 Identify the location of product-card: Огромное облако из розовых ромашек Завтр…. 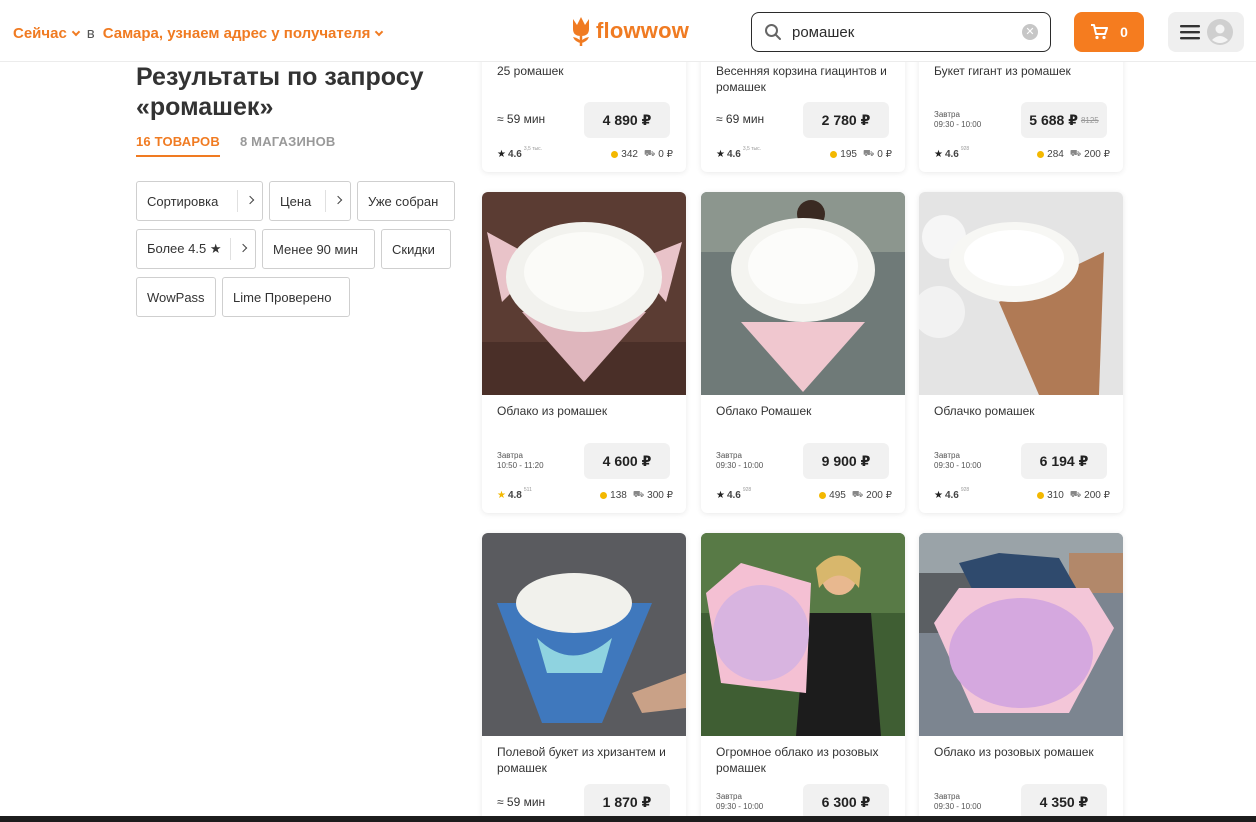
(803, 677).